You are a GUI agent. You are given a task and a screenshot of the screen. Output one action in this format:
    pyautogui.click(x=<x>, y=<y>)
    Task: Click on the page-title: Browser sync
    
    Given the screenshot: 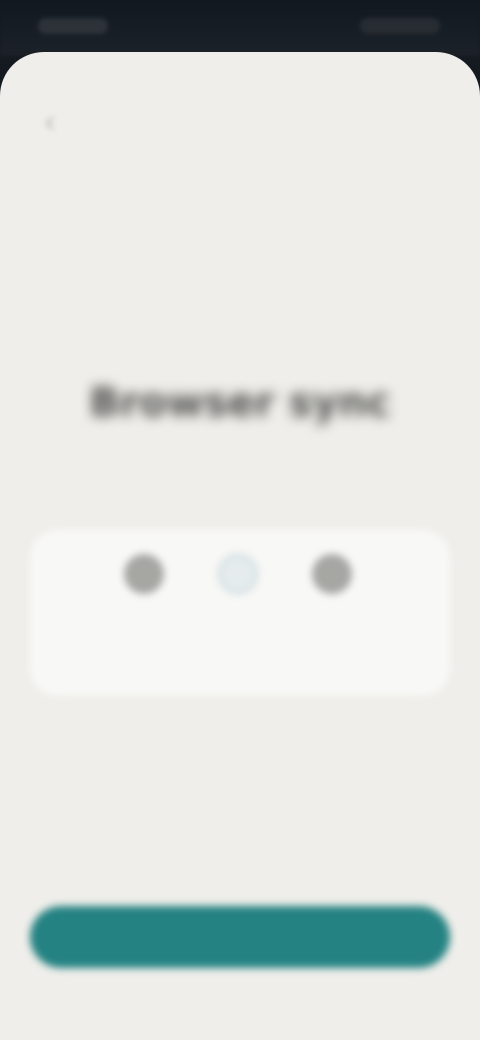 What is the action you would take?
    pyautogui.click(x=240, y=403)
    